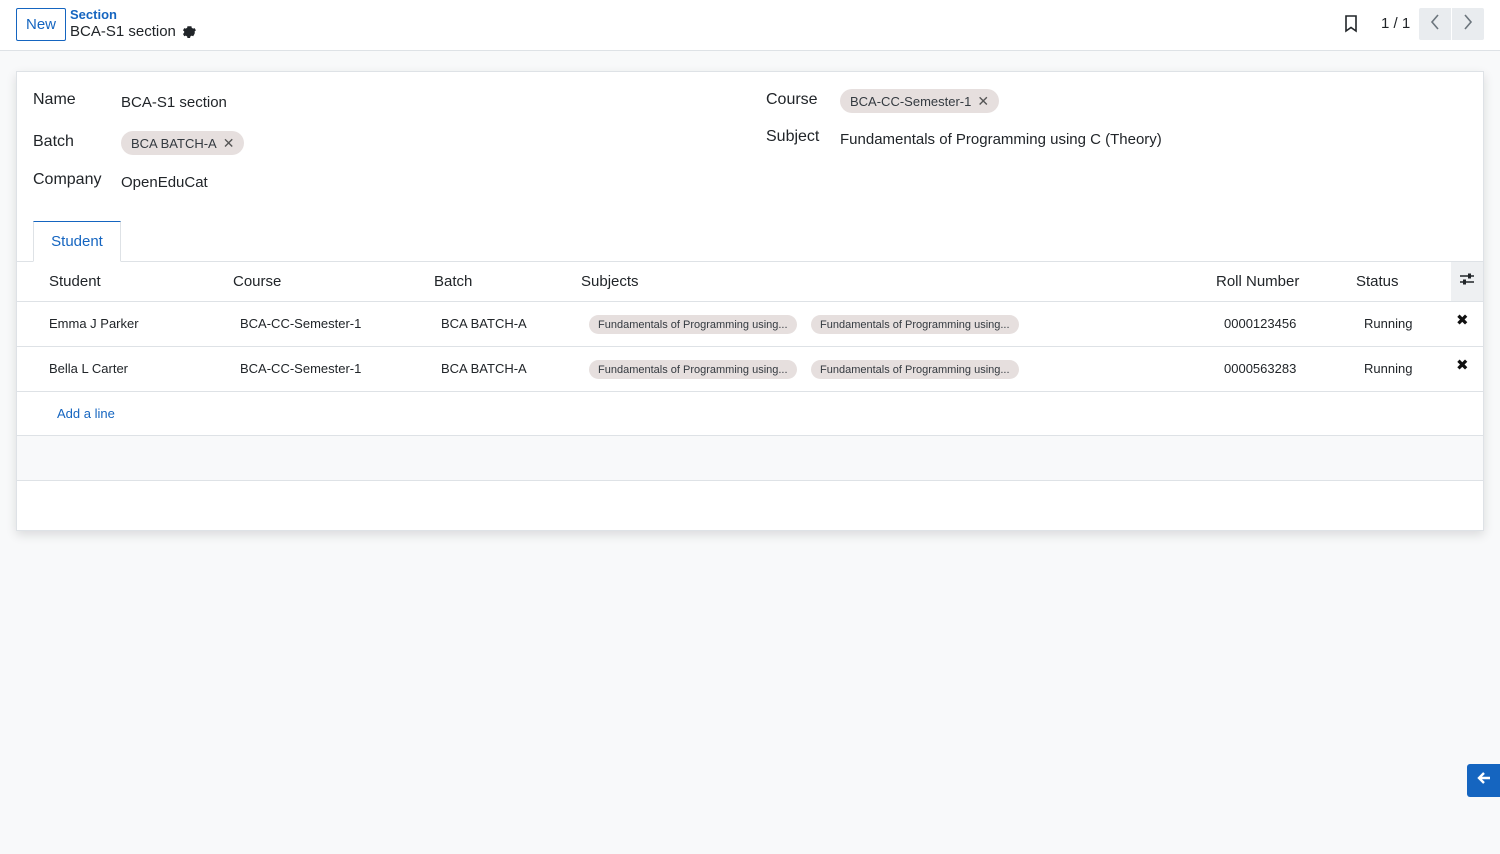  Describe the element at coordinates (610, 281) in the screenshot. I see `column-header-subjects: Subjects` at that location.